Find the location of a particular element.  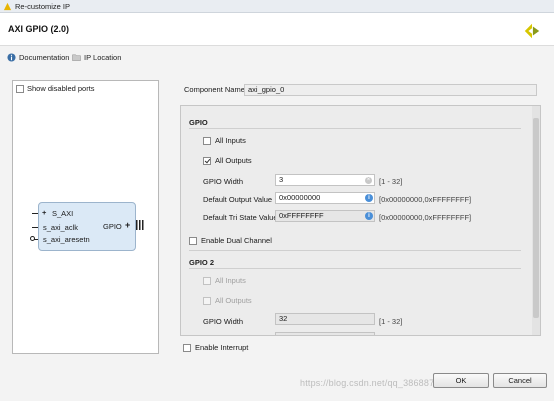

gpio2-width-input: 32 is located at coordinates (325, 319).